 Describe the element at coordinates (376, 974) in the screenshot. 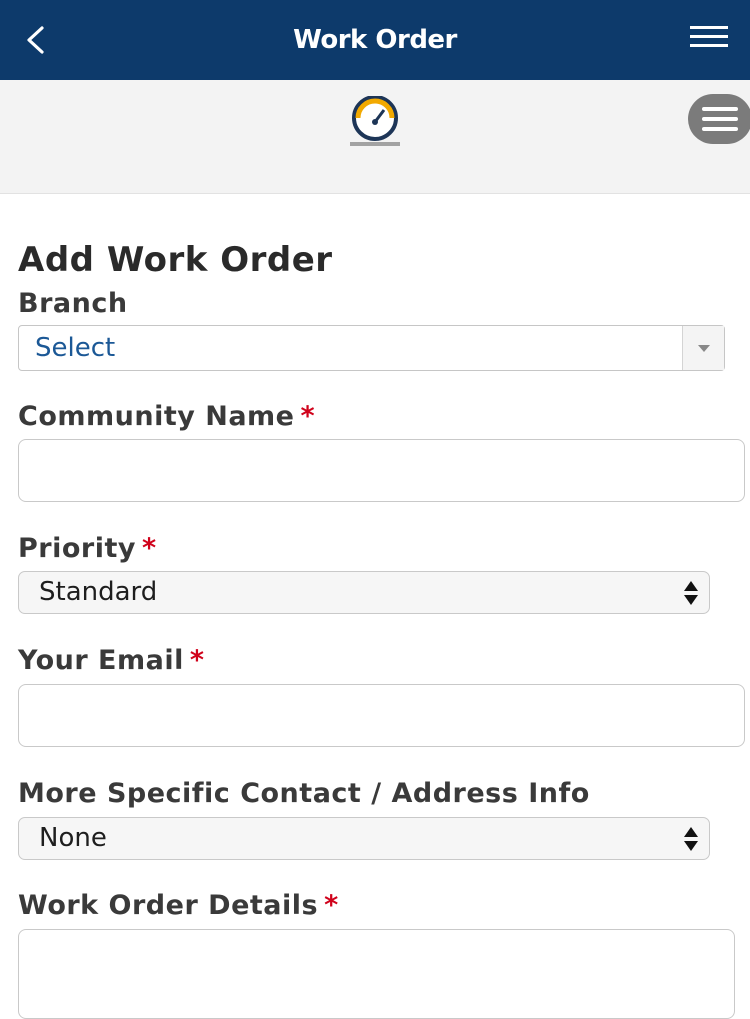

I see `details-textarea` at that location.